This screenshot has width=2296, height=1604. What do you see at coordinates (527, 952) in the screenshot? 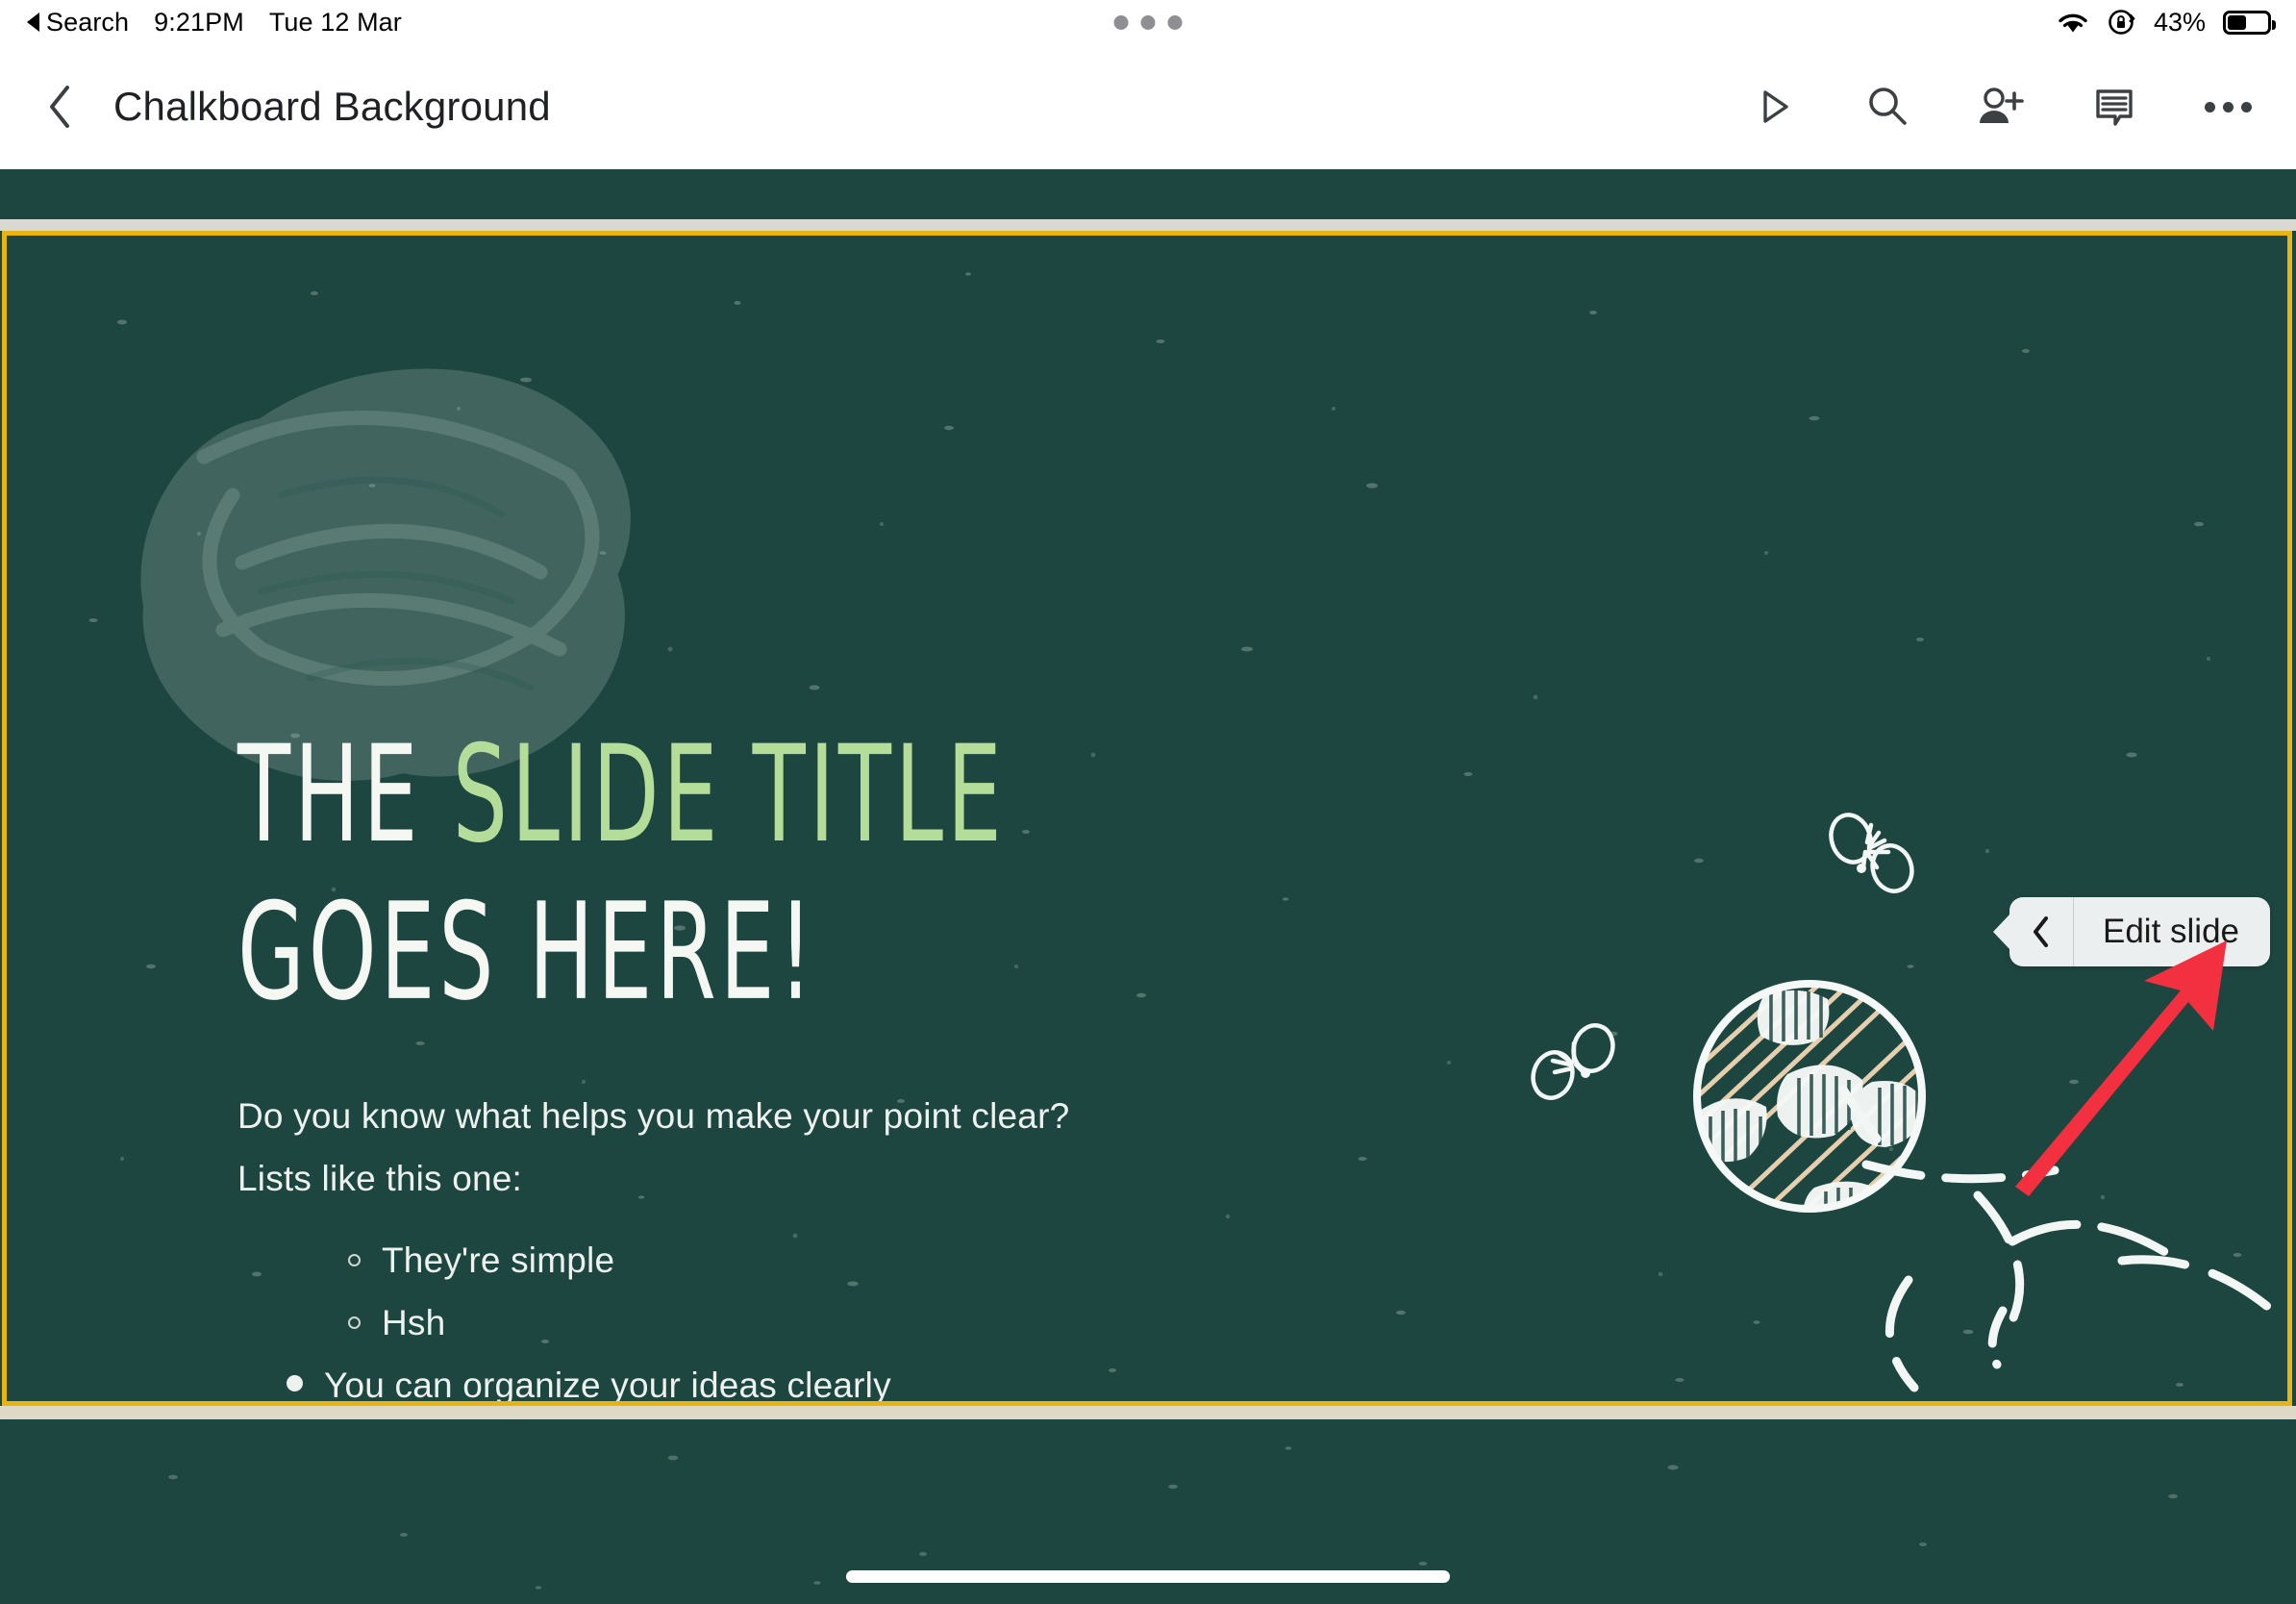
I see `slide-title-line-2: GOES HERE!` at bounding box center [527, 952].